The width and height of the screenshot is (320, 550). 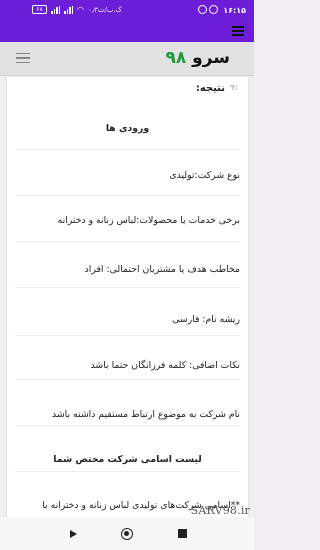 I want to click on audience-row: مخاطب هدف یا مشتریان احتمالی: افراد, so click(x=127, y=264).